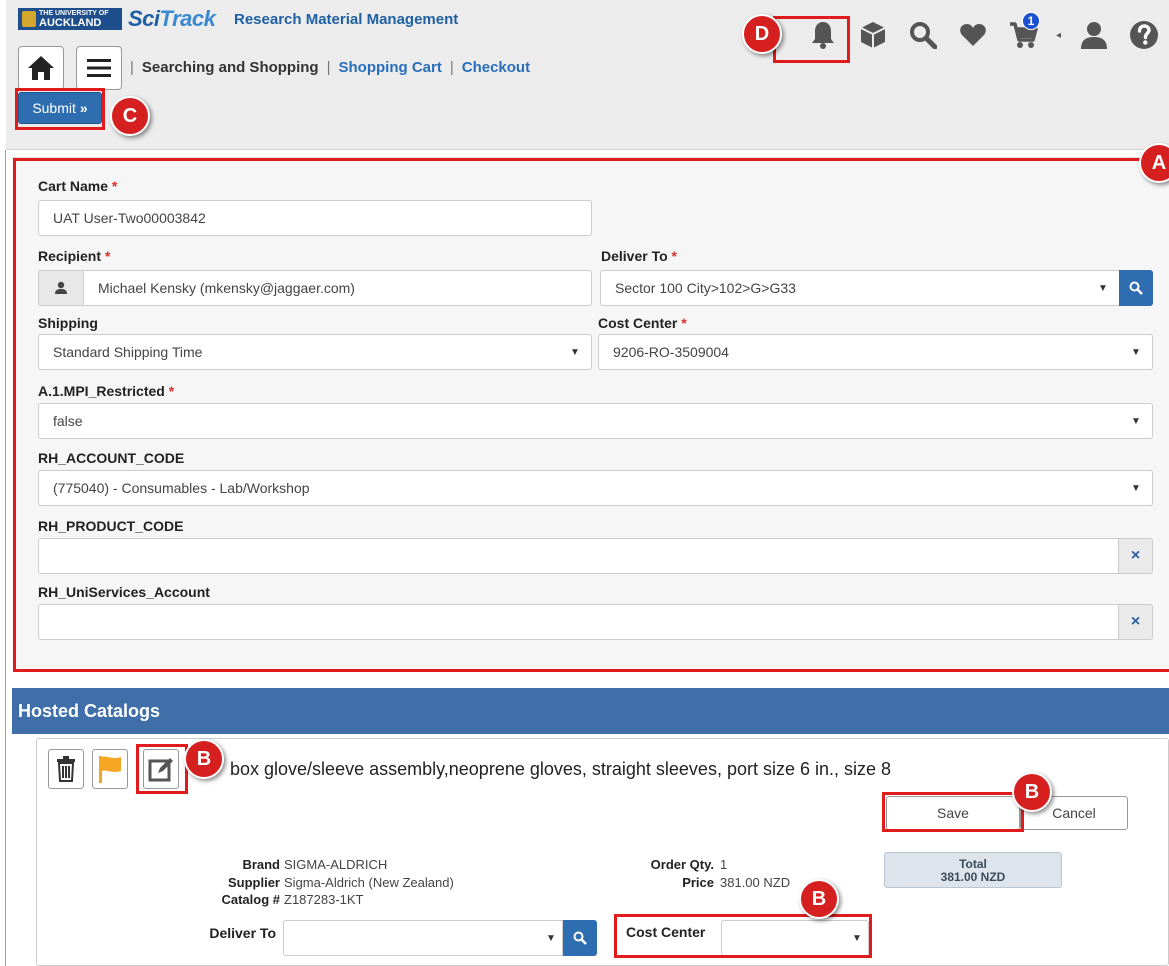 The height and width of the screenshot is (966, 1169). What do you see at coordinates (226, 288) in the screenshot?
I see `recipient-value: Michael Kensky (mkensky@jaggaer.com)` at bounding box center [226, 288].